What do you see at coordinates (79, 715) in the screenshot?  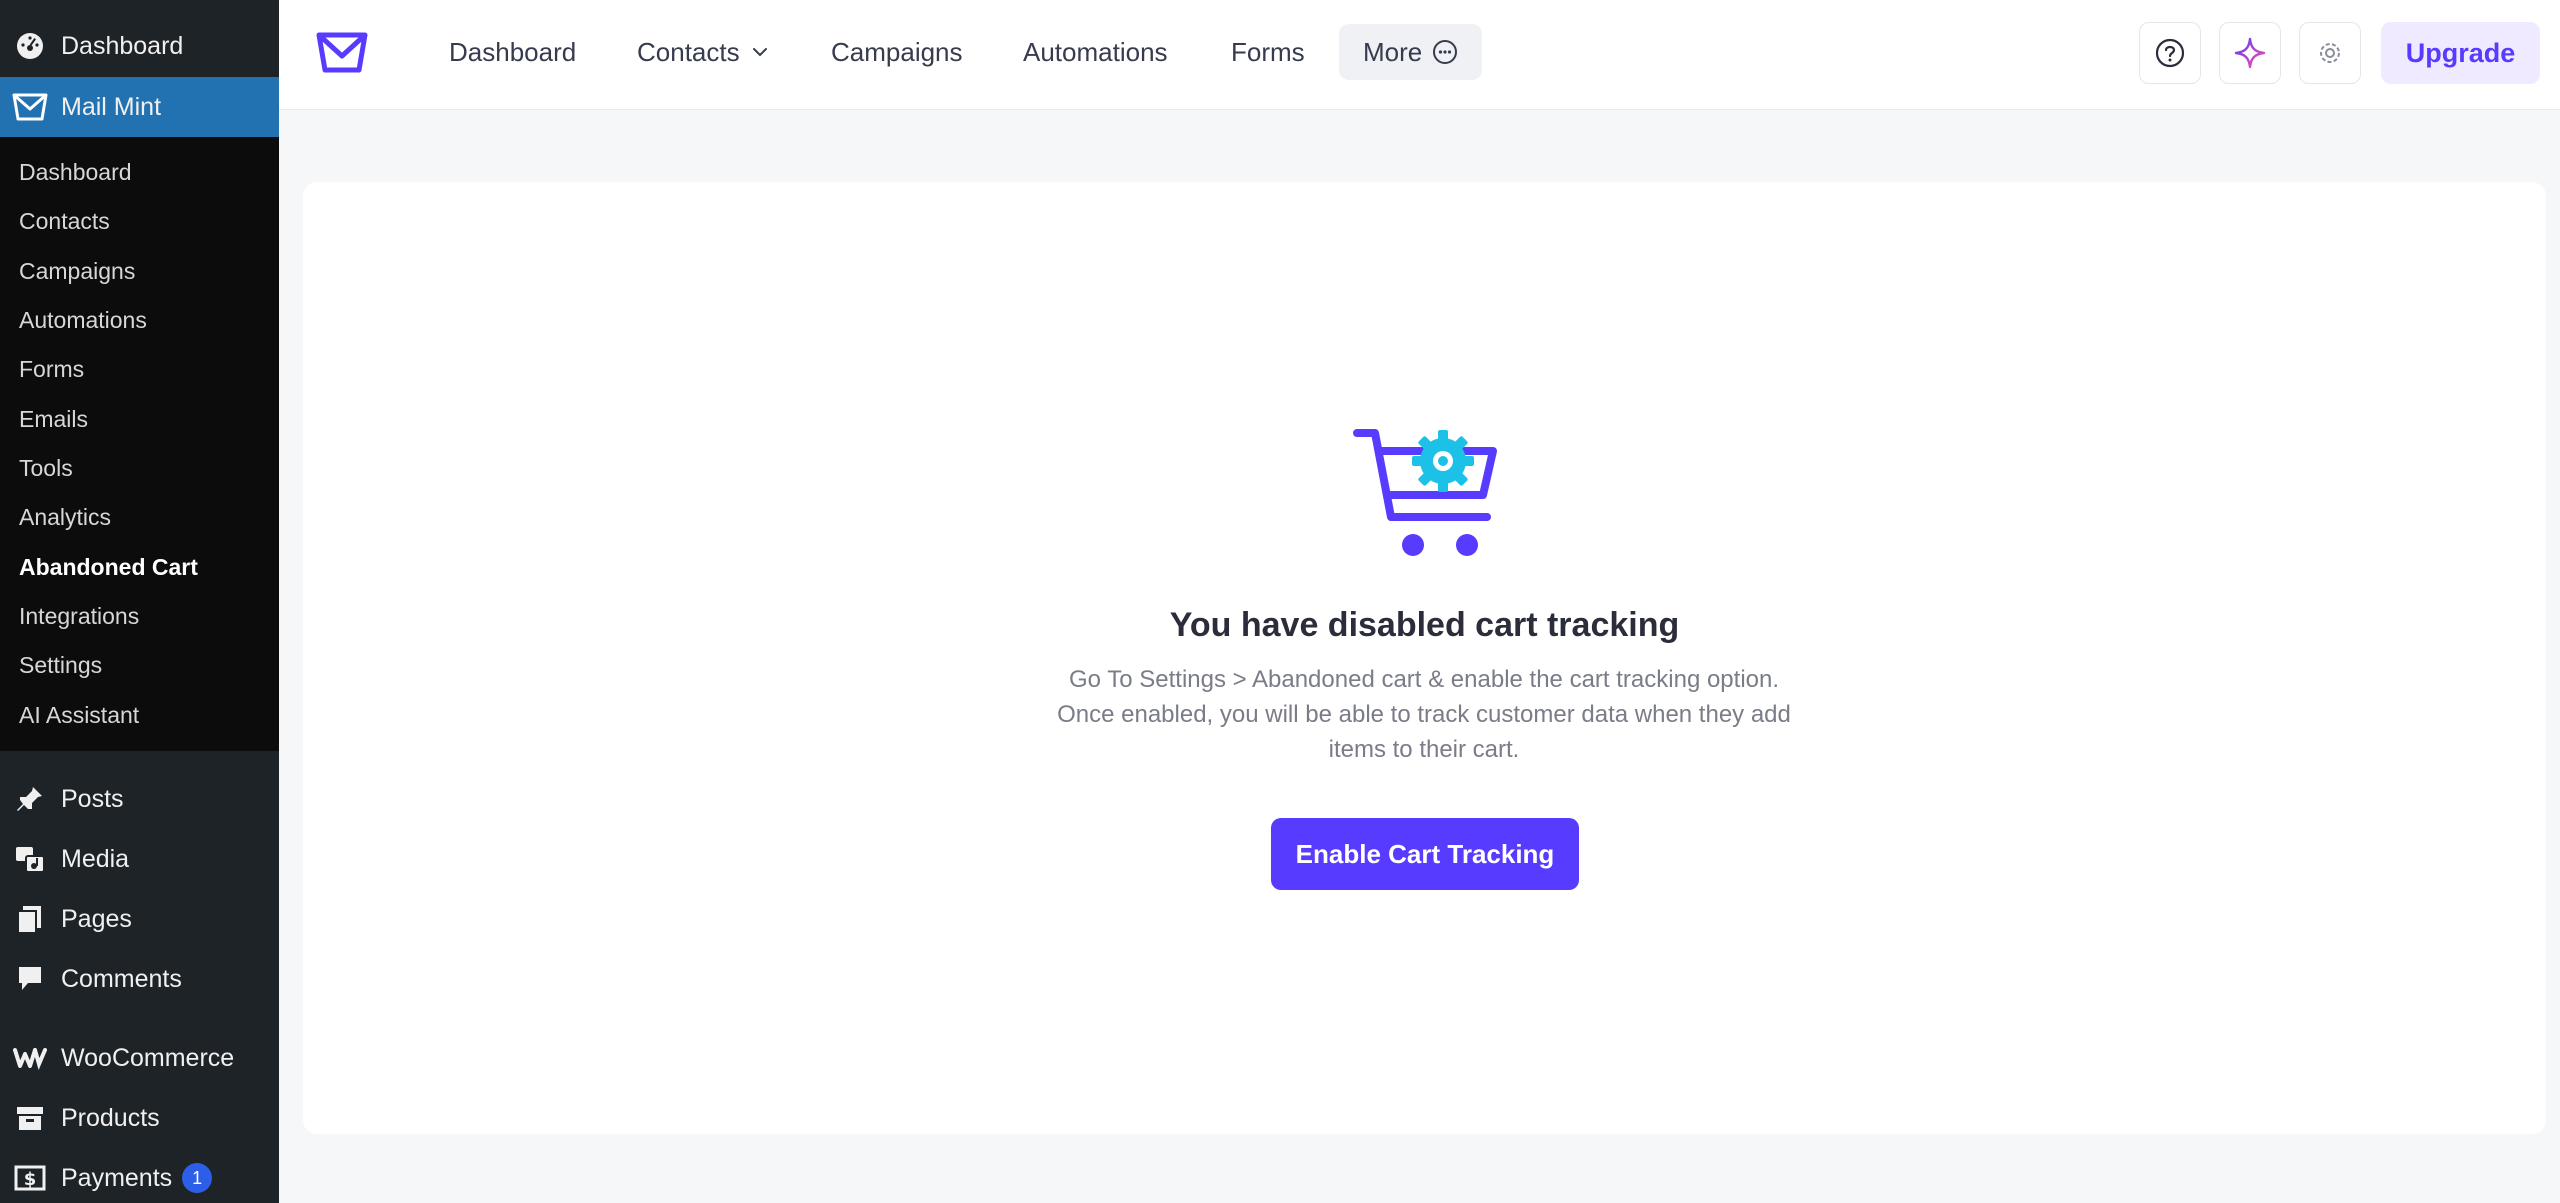 I see `submenu-ai-assistant: AI Assistant` at bounding box center [79, 715].